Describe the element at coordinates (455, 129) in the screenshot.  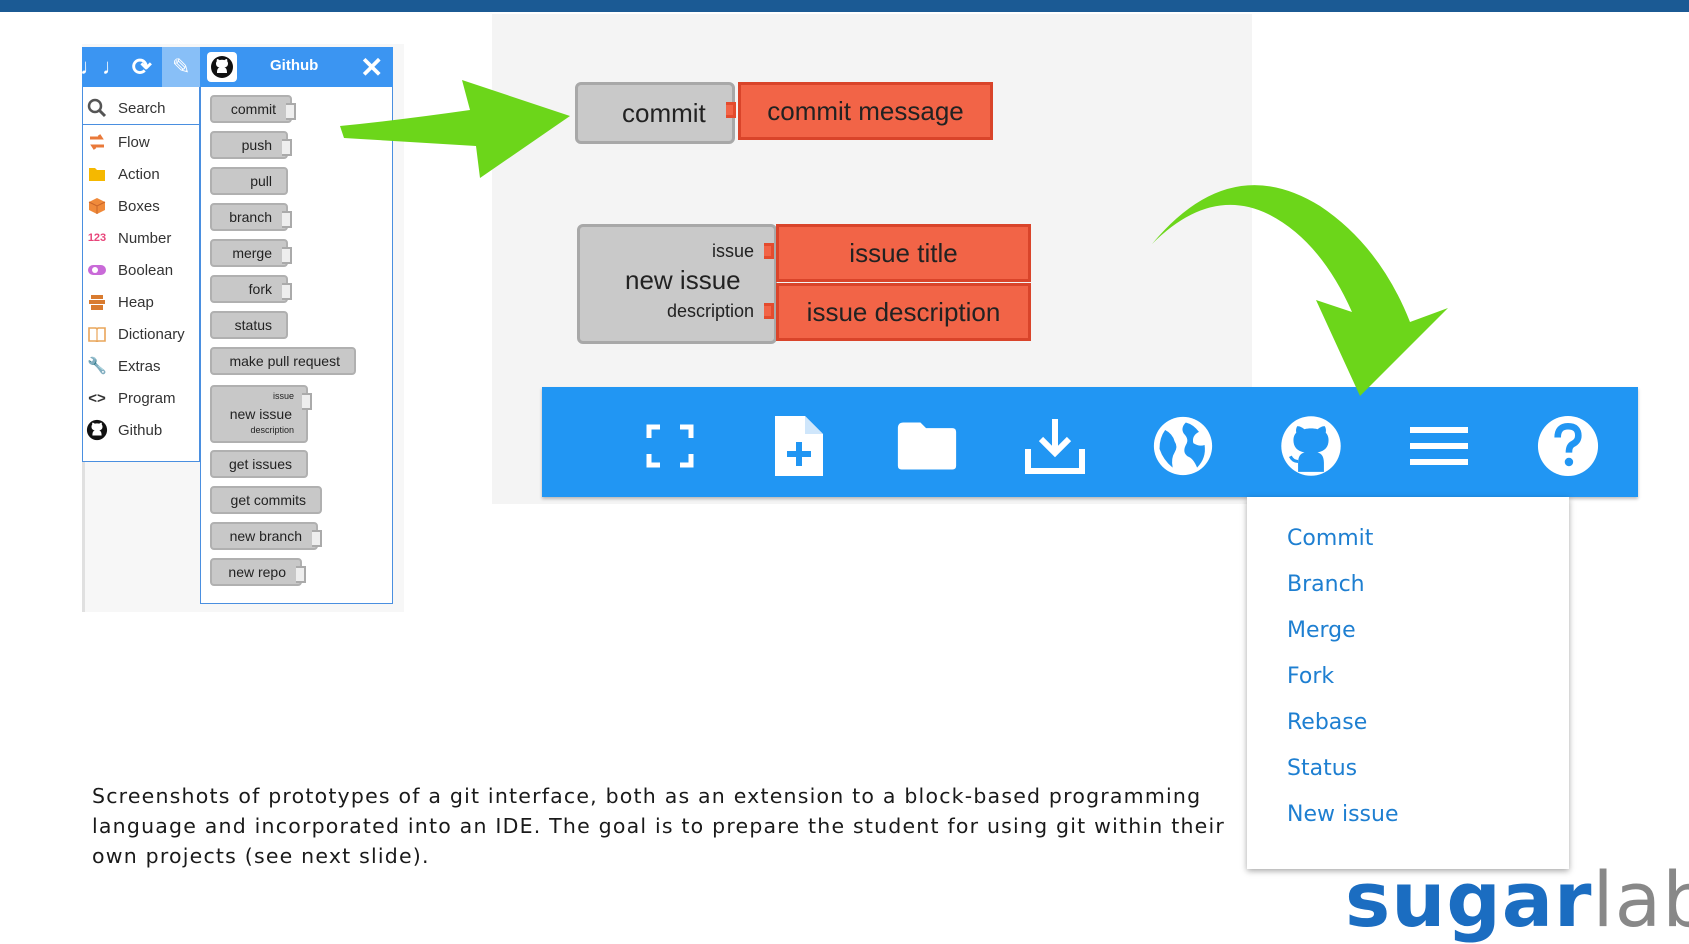
I see `arrow-palette-to-blocks` at that location.